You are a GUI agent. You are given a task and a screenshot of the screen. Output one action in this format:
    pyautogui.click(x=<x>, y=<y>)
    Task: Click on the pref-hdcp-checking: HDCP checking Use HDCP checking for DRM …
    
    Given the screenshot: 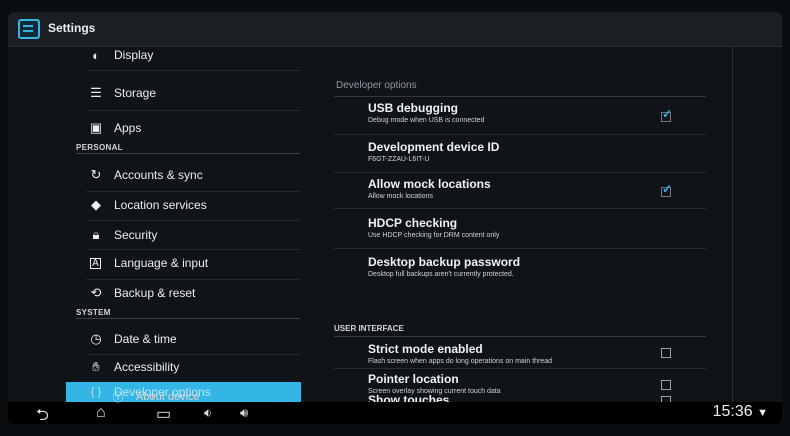 What is the action you would take?
    pyautogui.click(x=533, y=227)
    